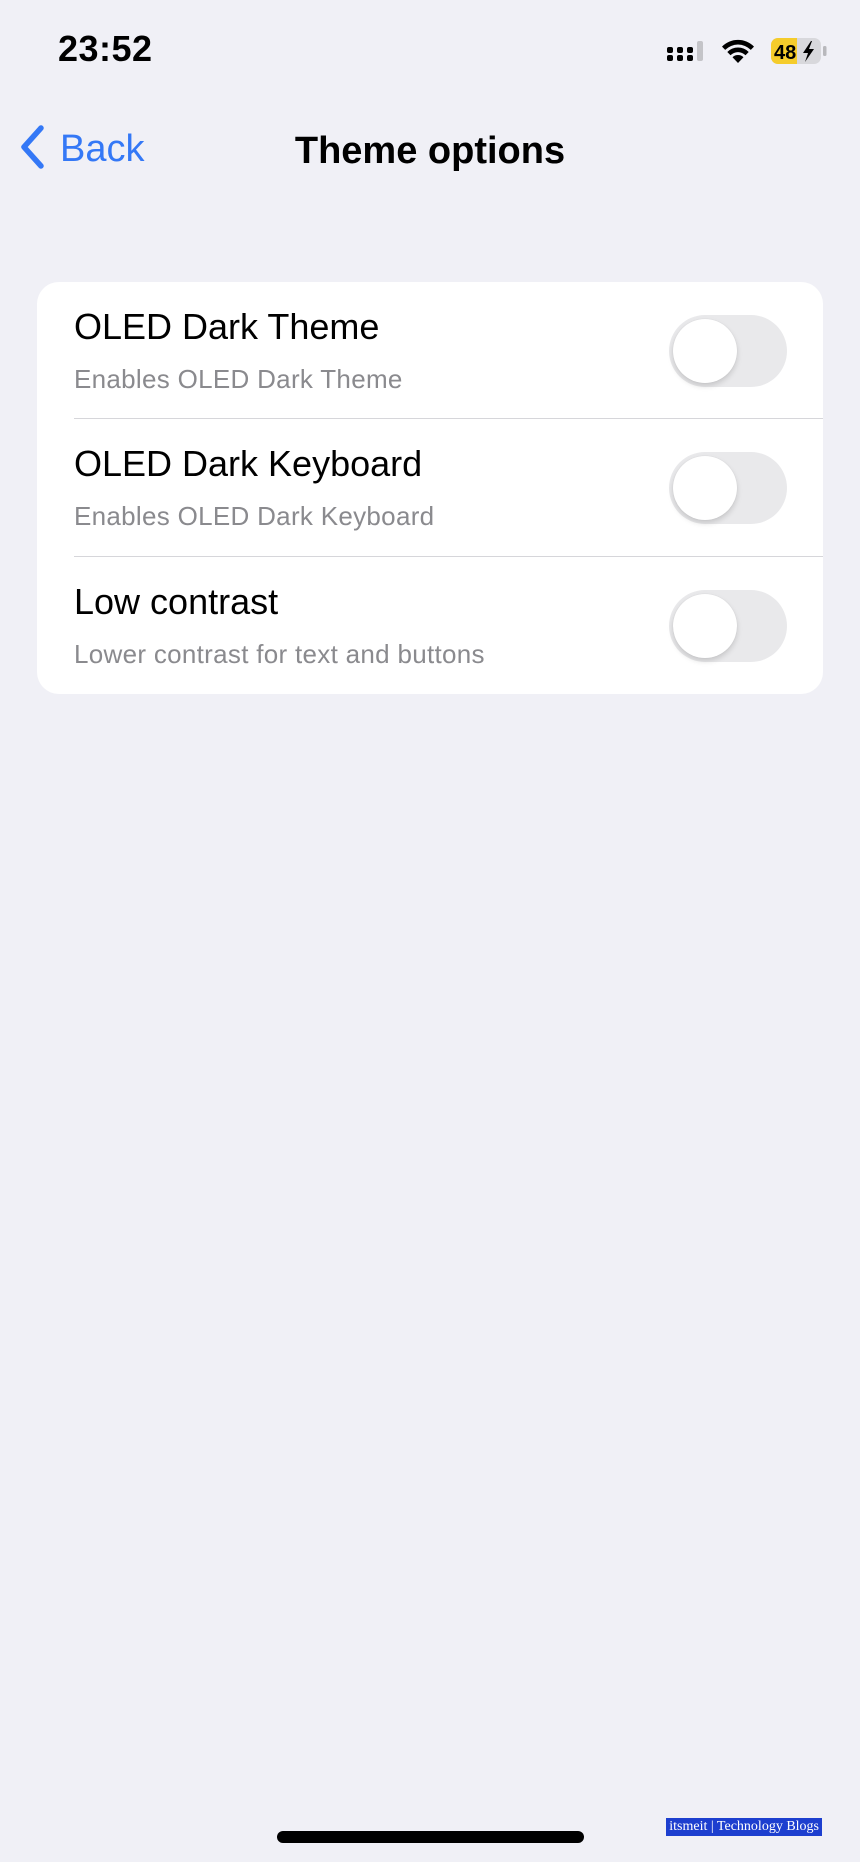 This screenshot has width=860, height=1862. I want to click on navigation-bar: Back Theme options, so click(430, 150).